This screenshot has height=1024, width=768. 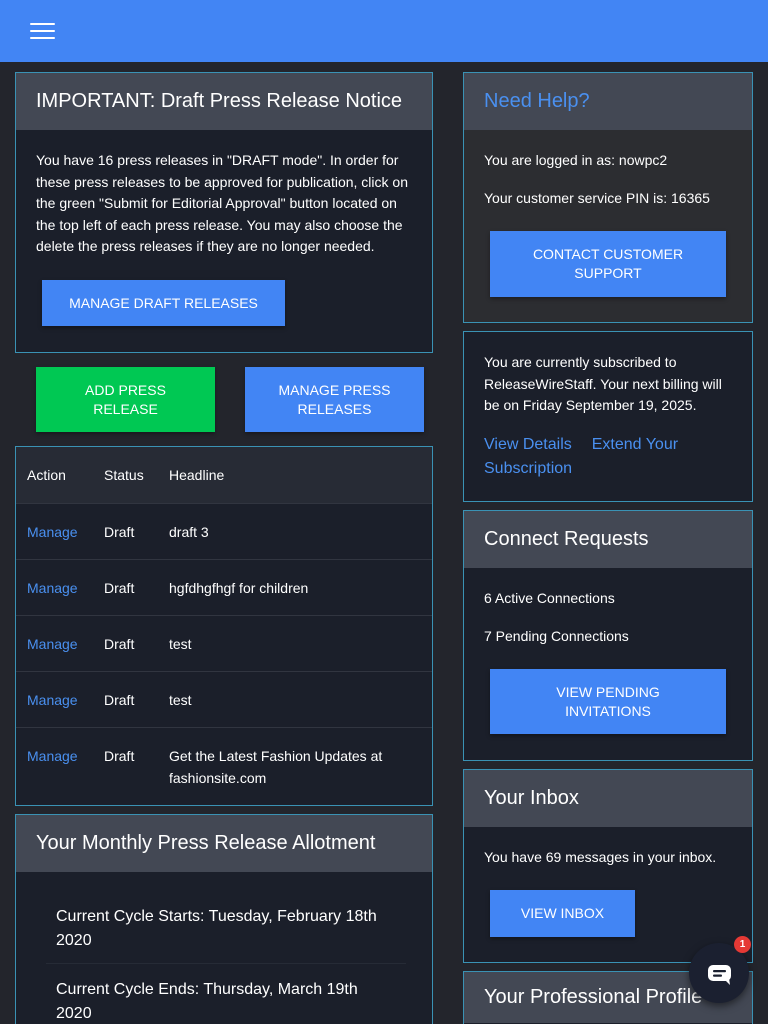 What do you see at coordinates (556, 636) in the screenshot?
I see `pending-connections-text: 7 Pending Connections` at bounding box center [556, 636].